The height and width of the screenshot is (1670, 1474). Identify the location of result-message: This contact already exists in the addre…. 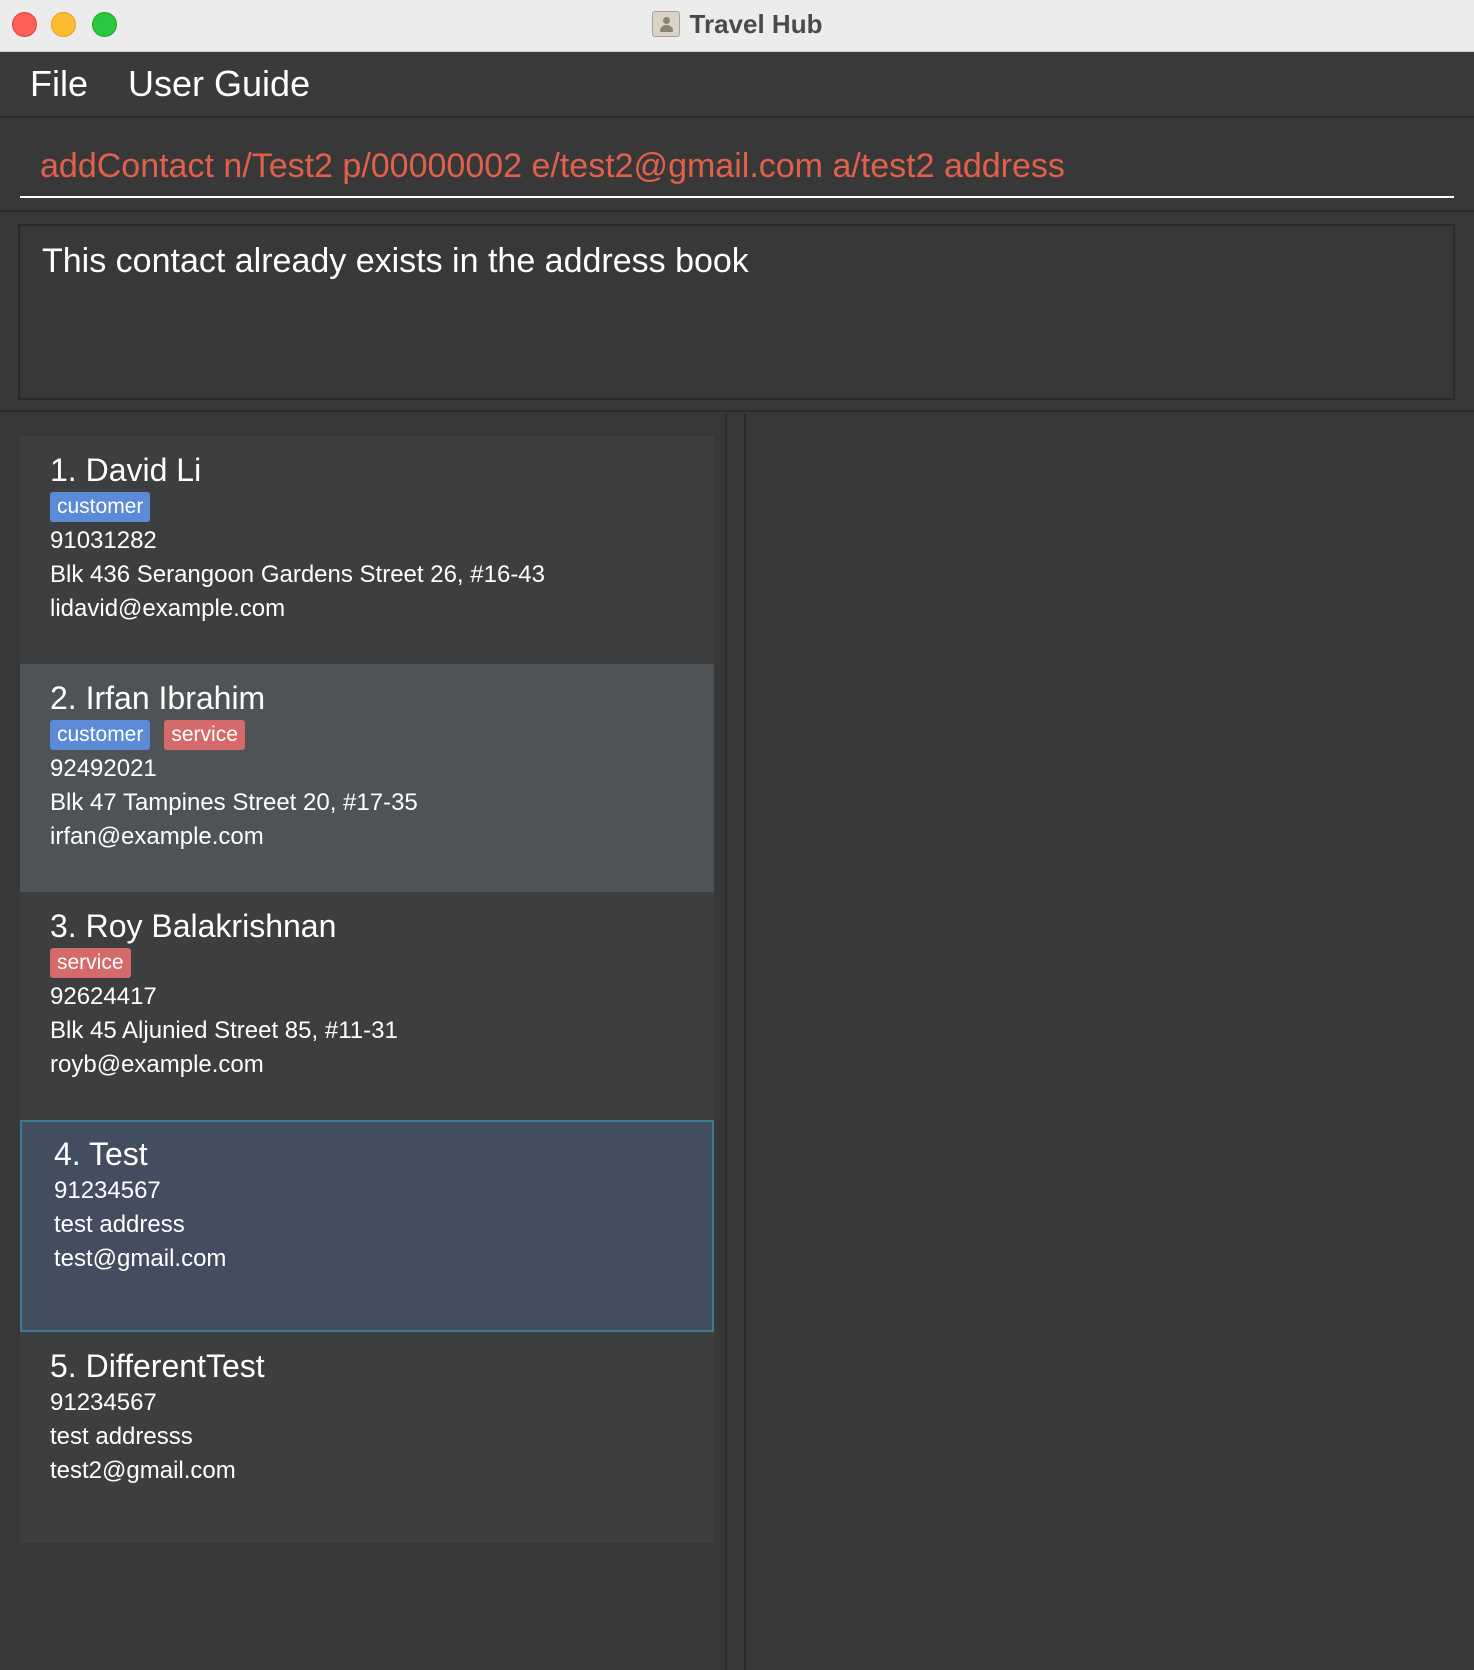
(736, 312).